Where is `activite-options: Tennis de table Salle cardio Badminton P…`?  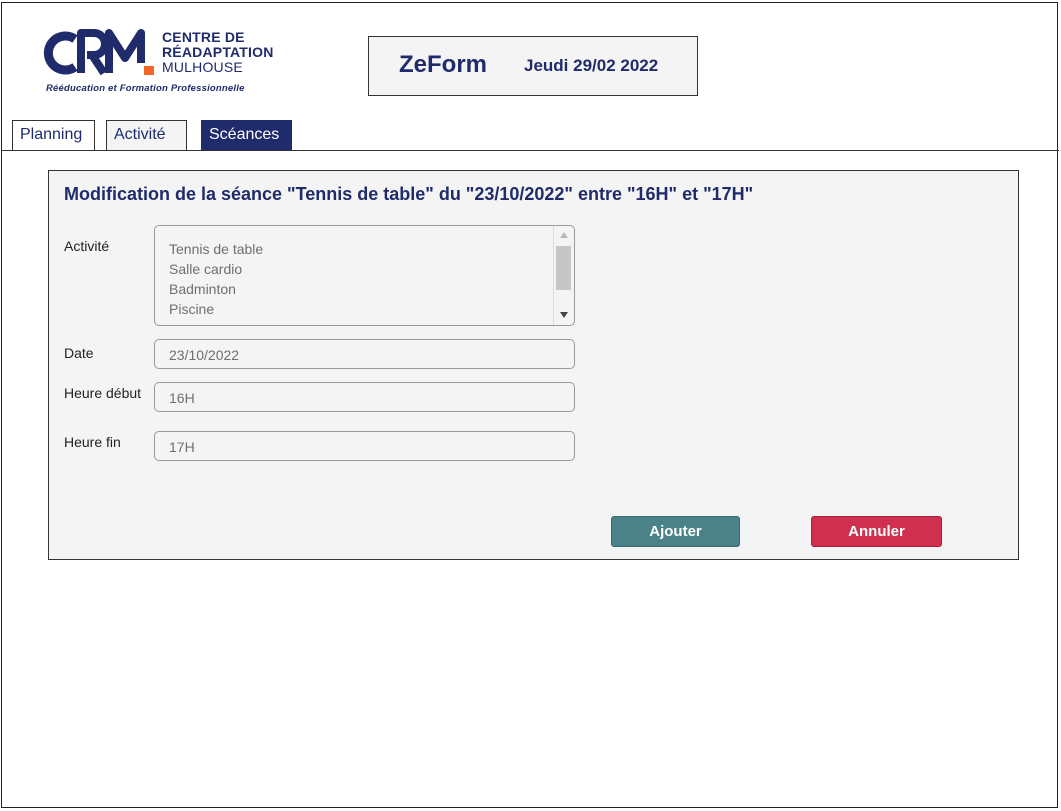
activite-options: Tennis de table Salle cardio Badminton P… is located at coordinates (364, 272).